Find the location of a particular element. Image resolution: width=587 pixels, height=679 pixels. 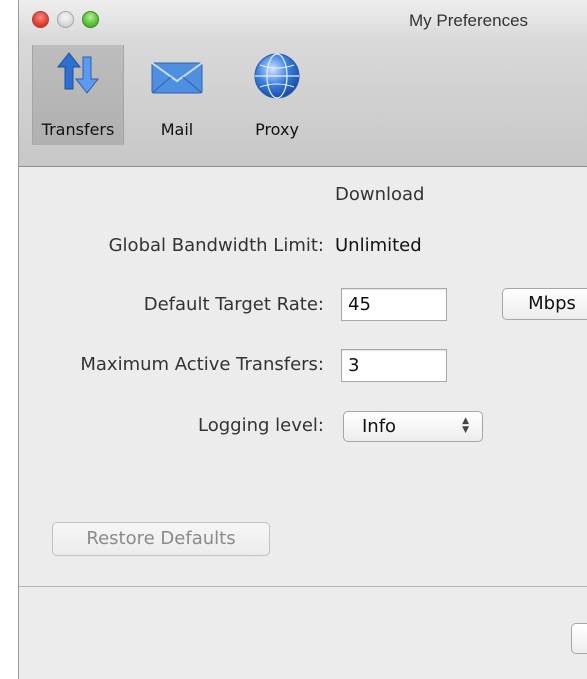

close-window-button is located at coordinates (40, 19).